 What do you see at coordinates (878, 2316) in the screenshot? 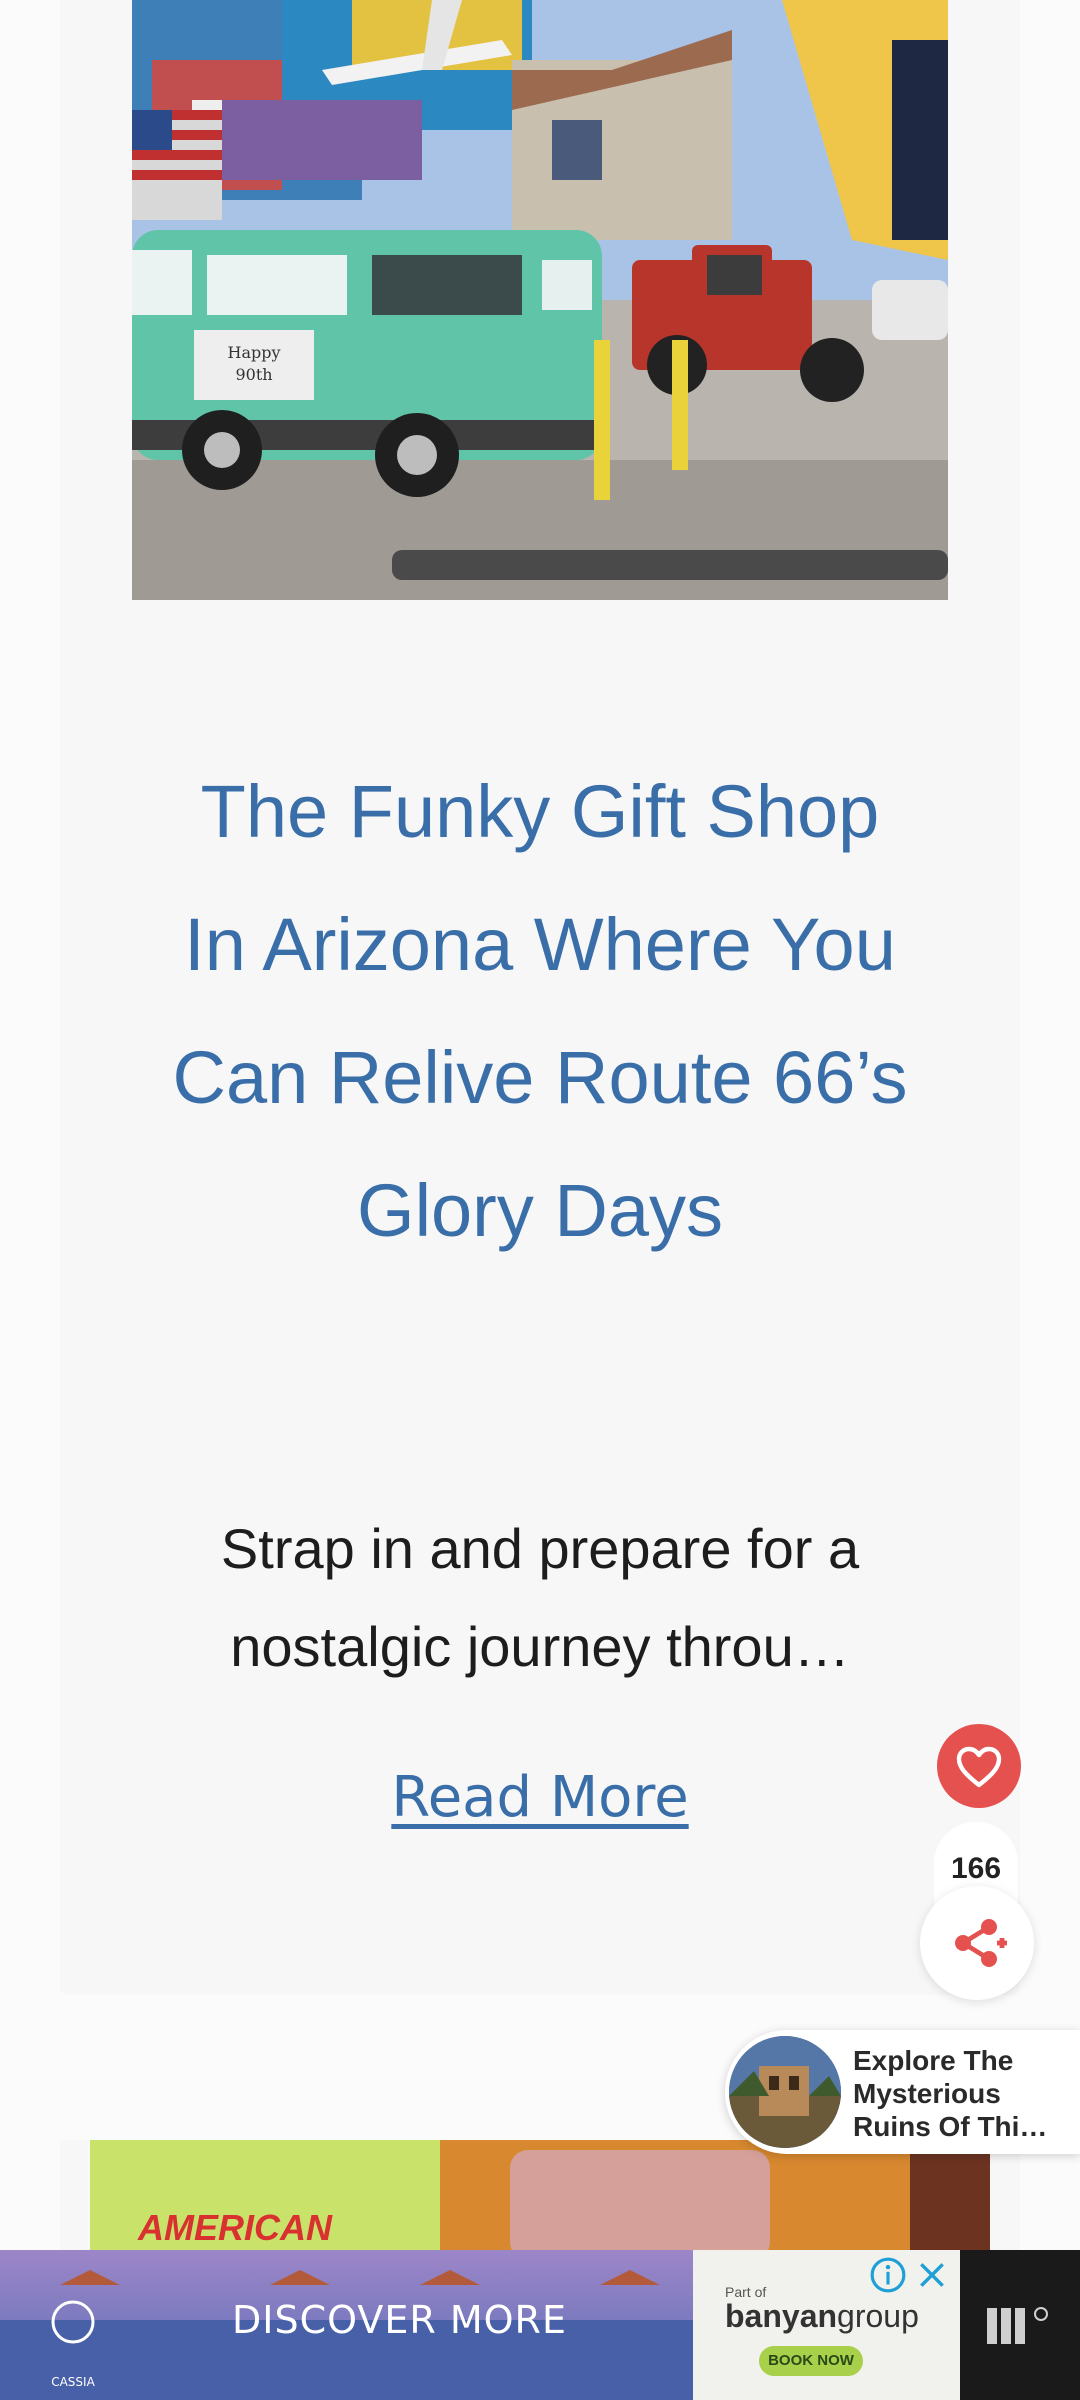
I see `ad-brand-light: group` at bounding box center [878, 2316].